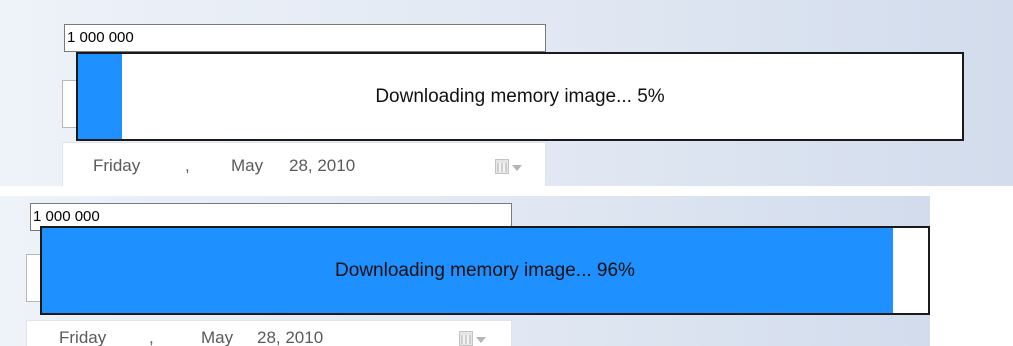  I want to click on progress-label: Downloading memory image... 96%, so click(485, 270).